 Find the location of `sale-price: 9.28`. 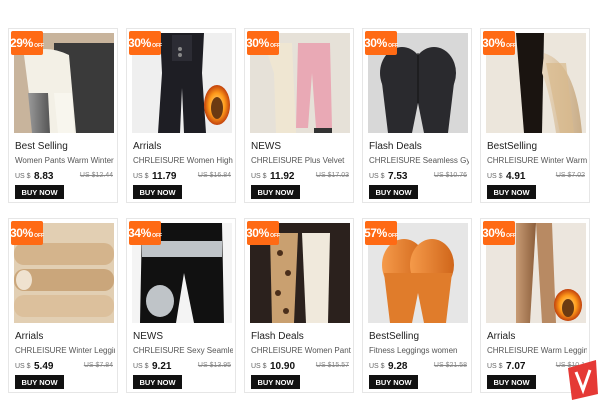

sale-price: 9.28 is located at coordinates (398, 366).